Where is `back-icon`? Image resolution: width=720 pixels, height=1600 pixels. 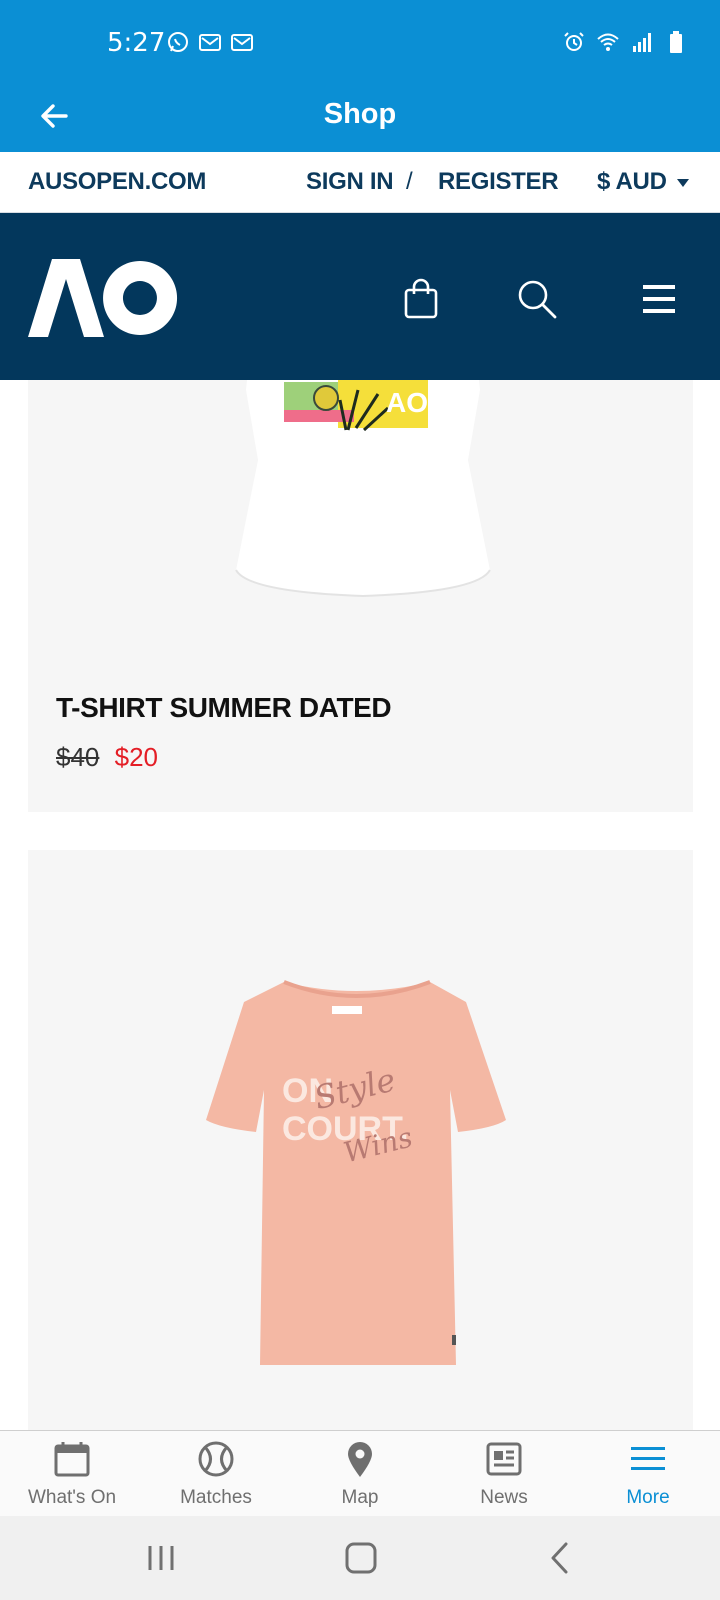
back-icon is located at coordinates (561, 1558).